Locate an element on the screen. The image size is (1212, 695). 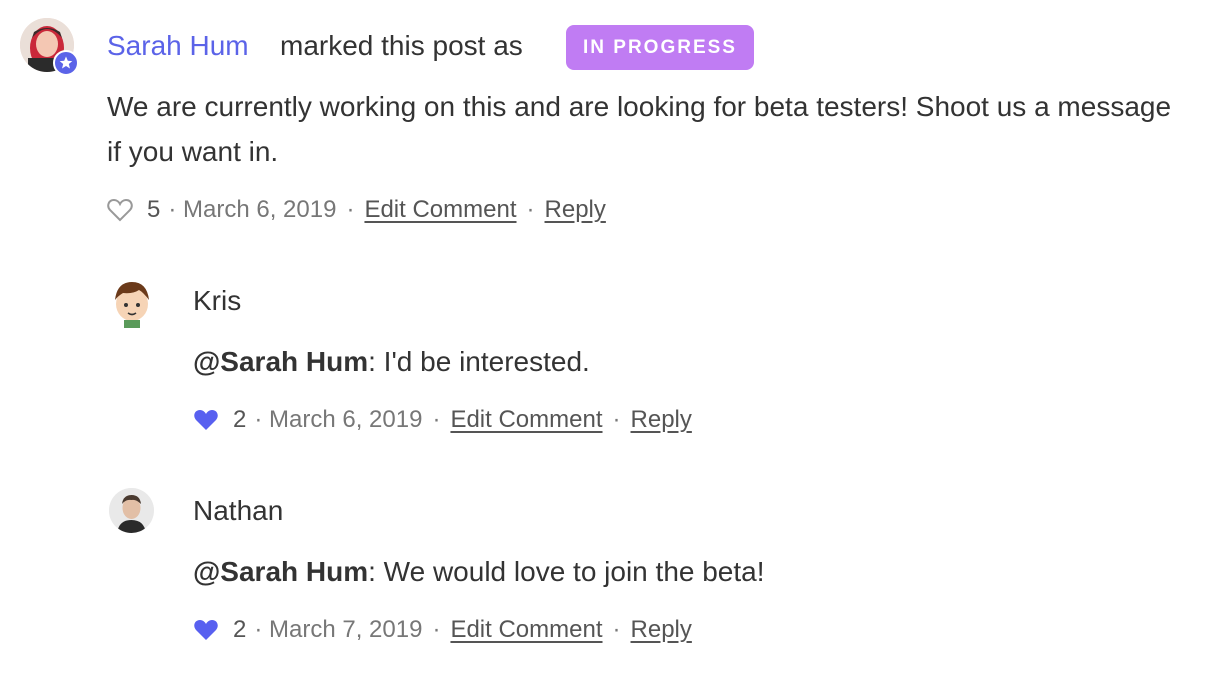
status-badge: IN PROGRESS is located at coordinates (660, 47).